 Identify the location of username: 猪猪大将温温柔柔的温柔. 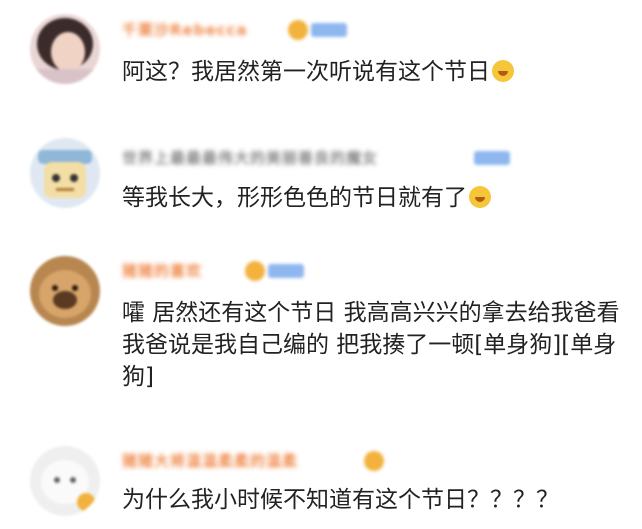
(210, 461).